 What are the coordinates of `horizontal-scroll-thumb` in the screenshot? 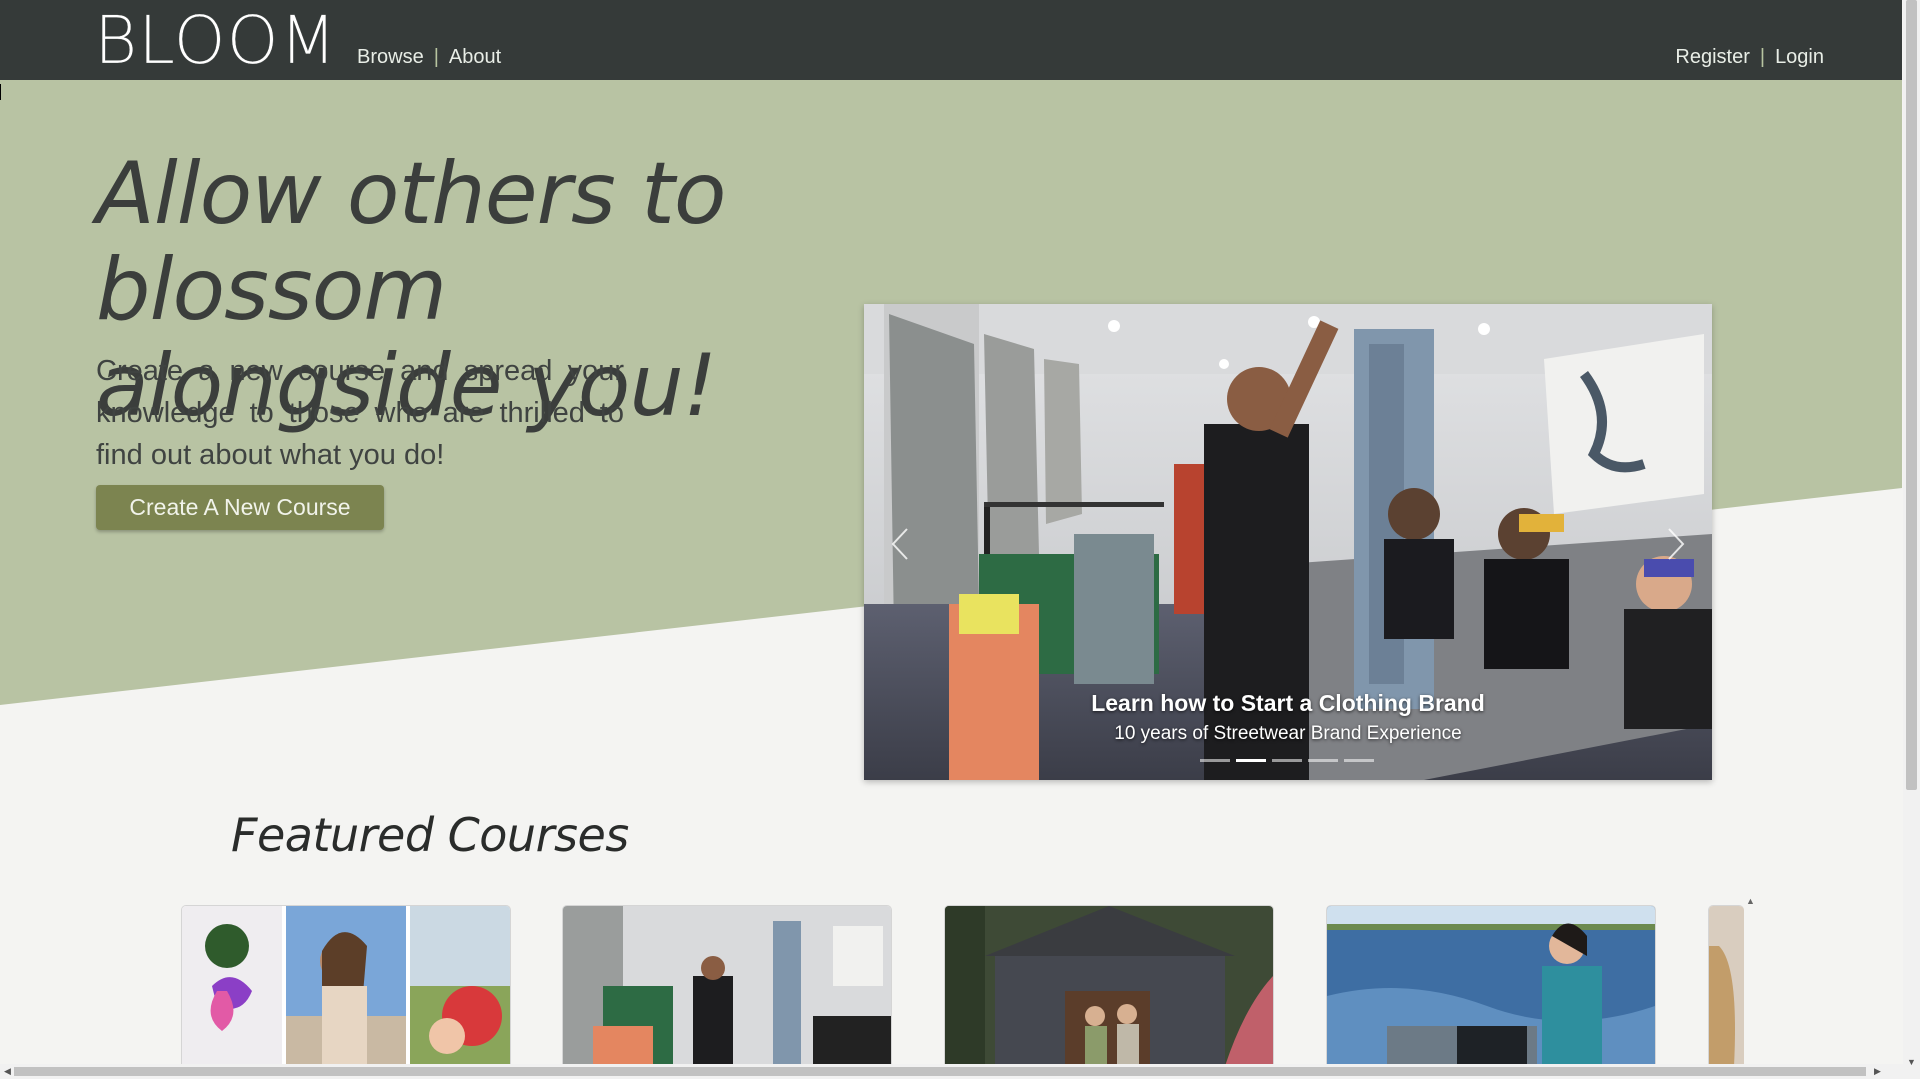 It's located at (940, 1071).